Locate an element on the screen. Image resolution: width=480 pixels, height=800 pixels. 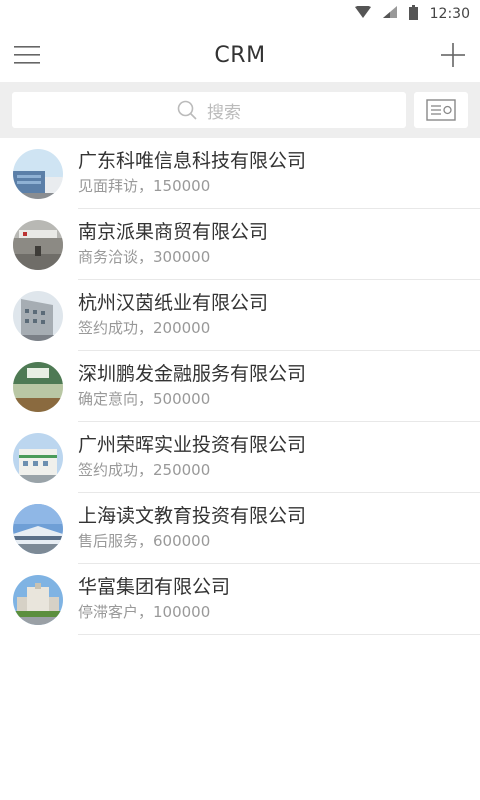
company-status-amount: 商务洽谈，300000 is located at coordinates (144, 257).